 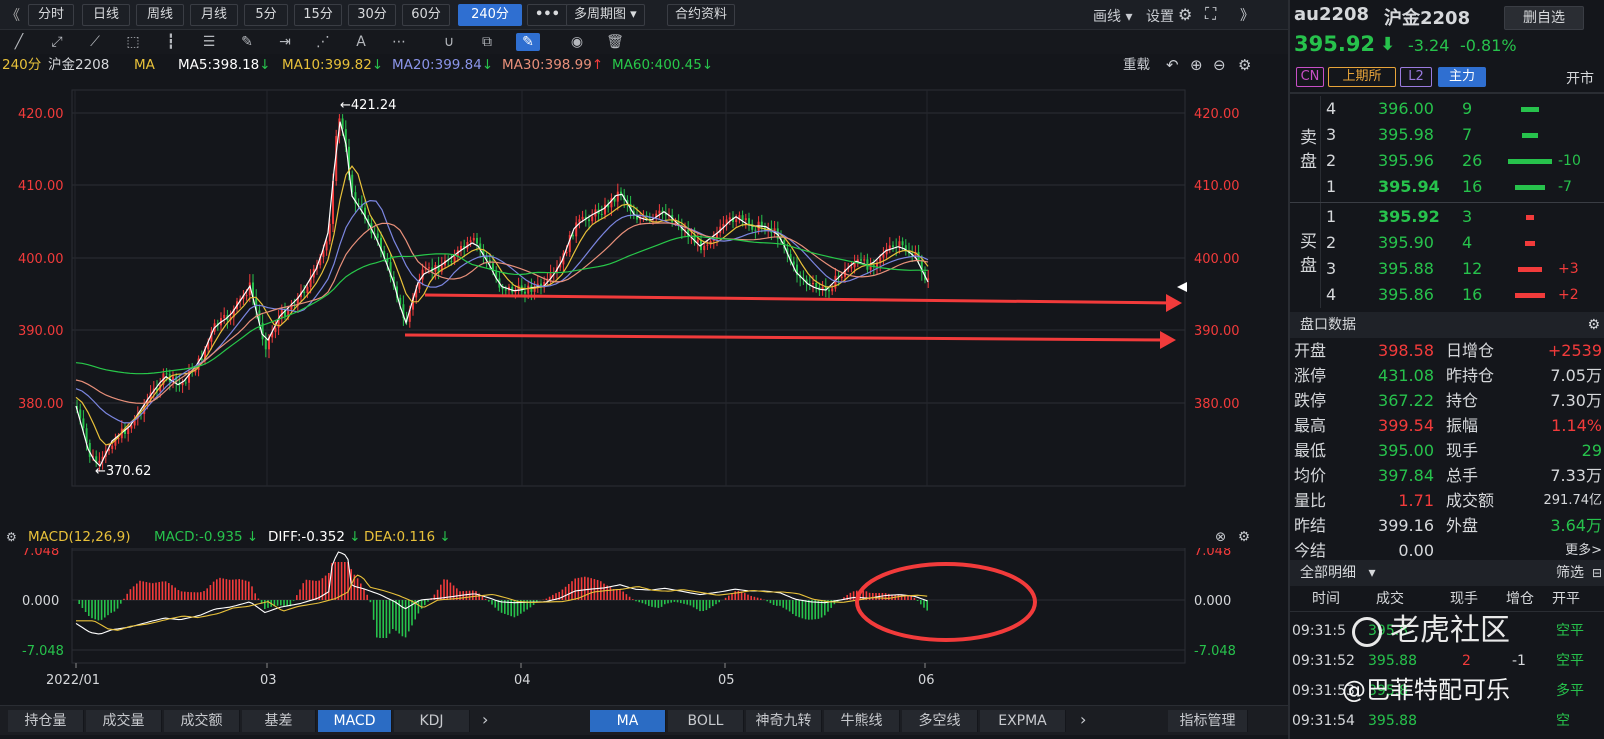 I want to click on tab-2: 成交额, so click(x=202, y=721).